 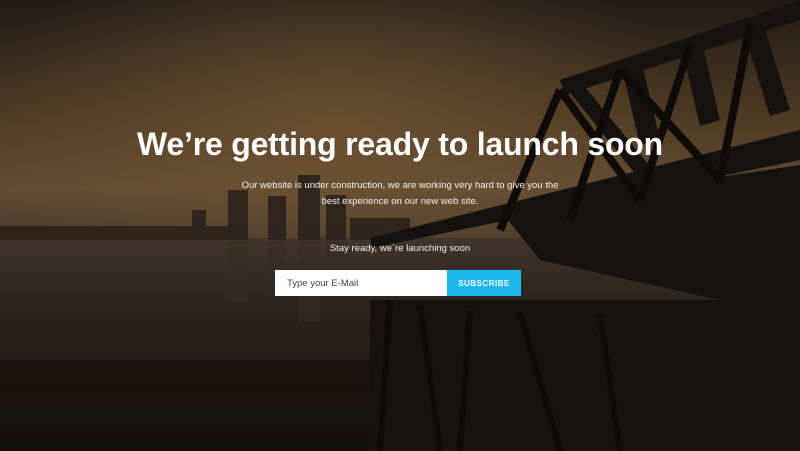 I want to click on subscribe-form: SUBSCRIBE, so click(x=398, y=283).